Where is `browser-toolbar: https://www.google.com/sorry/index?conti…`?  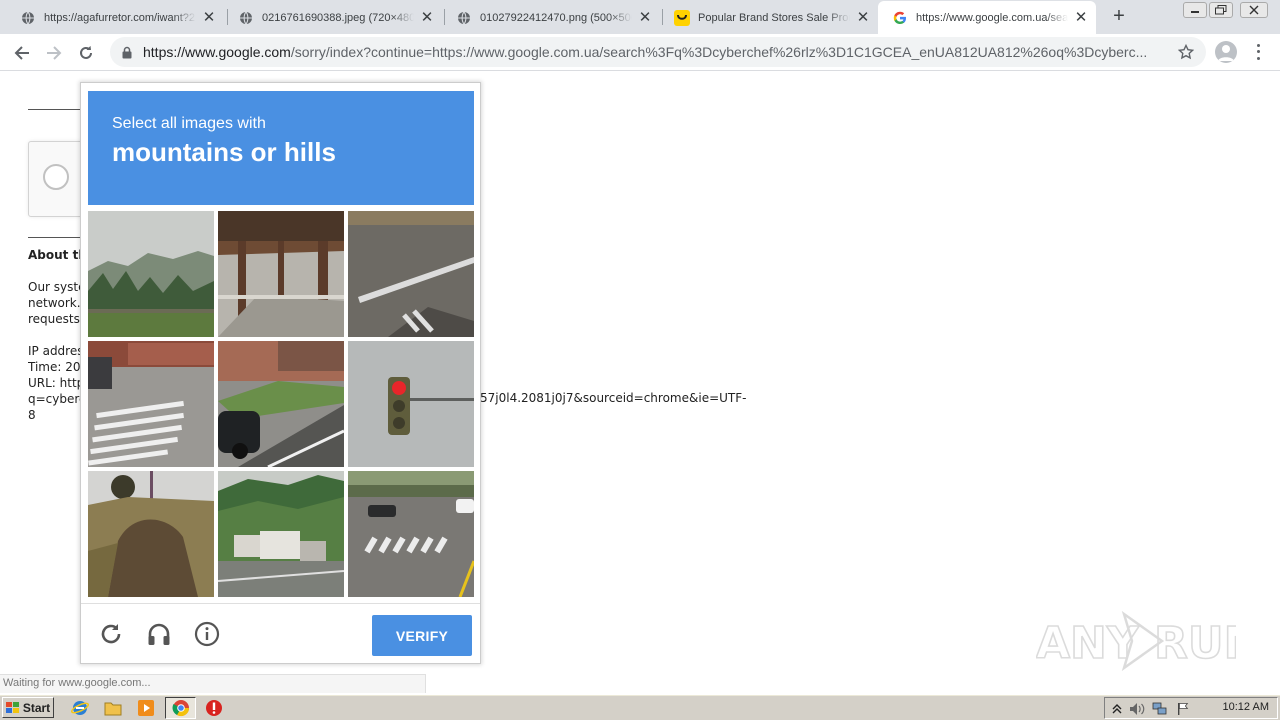 browser-toolbar: https://www.google.com/sorry/index?conti… is located at coordinates (640, 52).